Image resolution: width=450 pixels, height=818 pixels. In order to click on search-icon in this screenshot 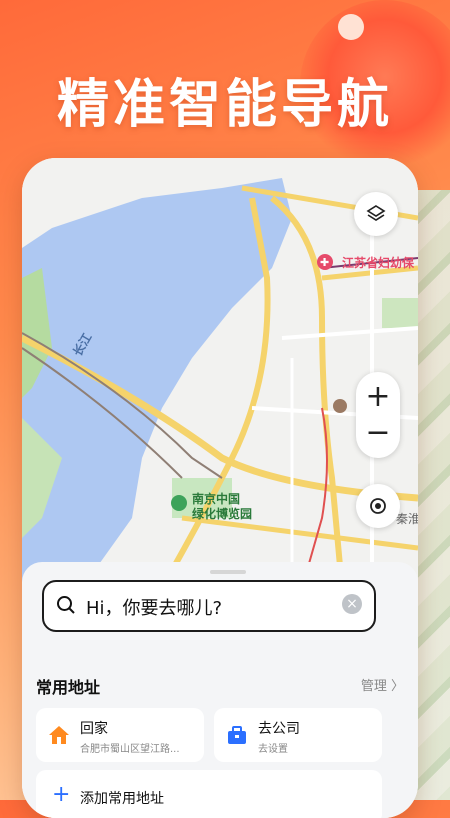, I will do `click(66, 605)`.